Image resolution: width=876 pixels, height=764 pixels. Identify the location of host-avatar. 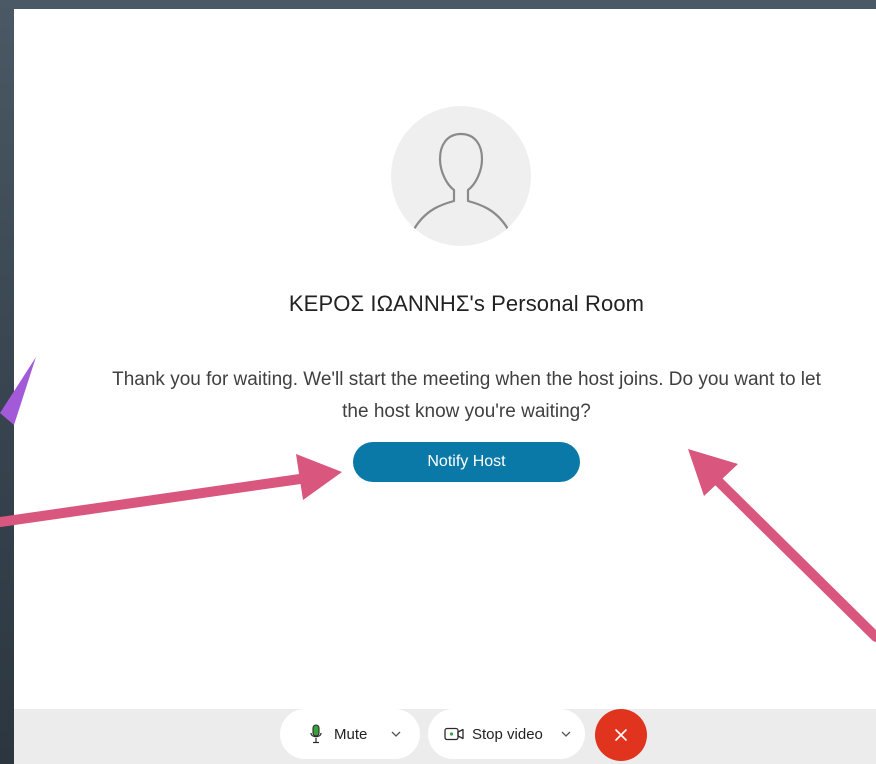
(461, 176).